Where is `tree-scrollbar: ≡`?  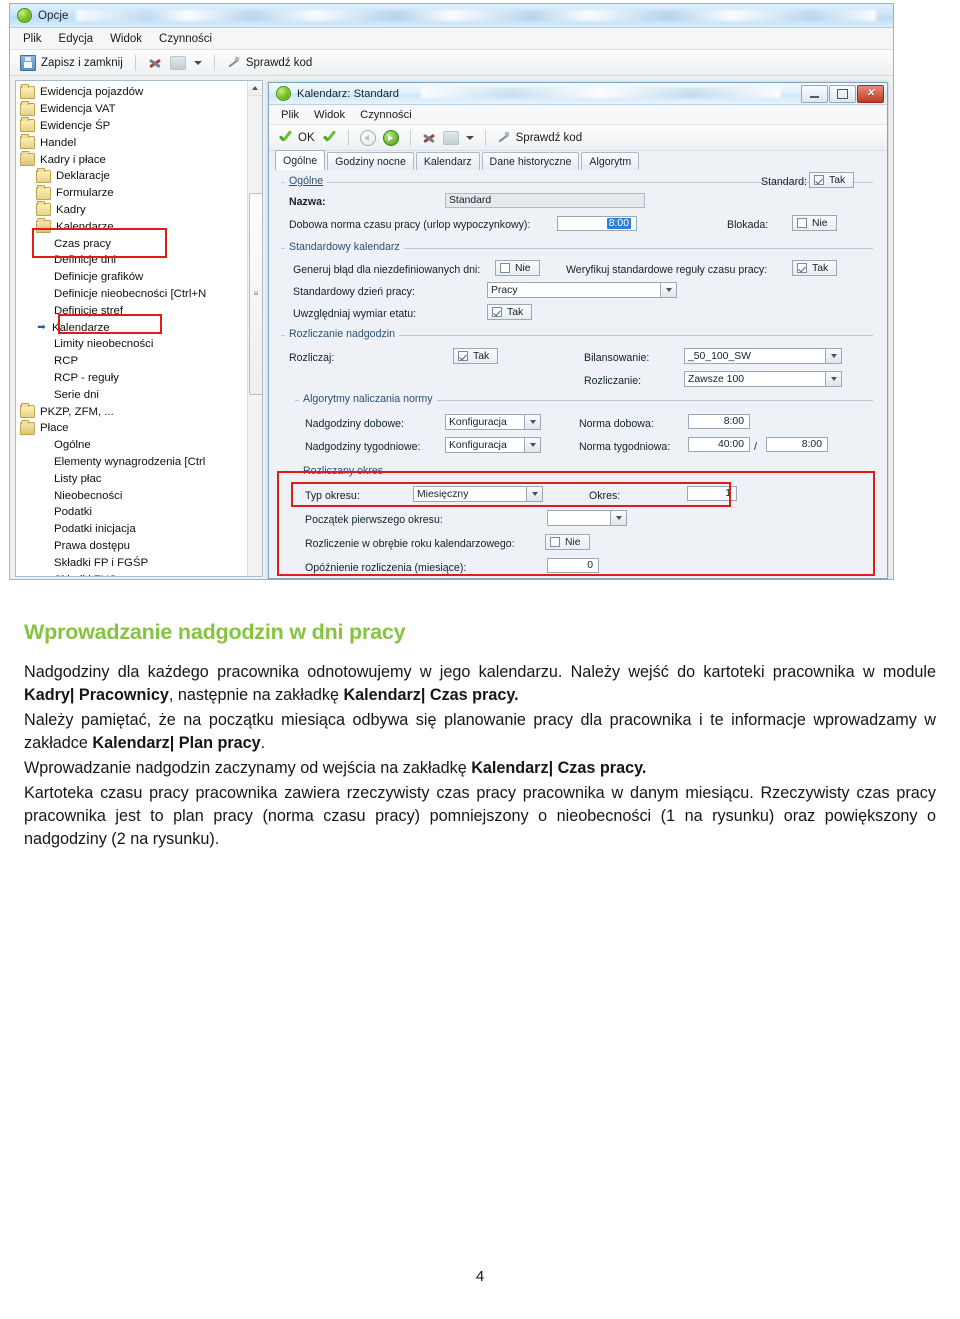 tree-scrollbar: ≡ is located at coordinates (254, 328).